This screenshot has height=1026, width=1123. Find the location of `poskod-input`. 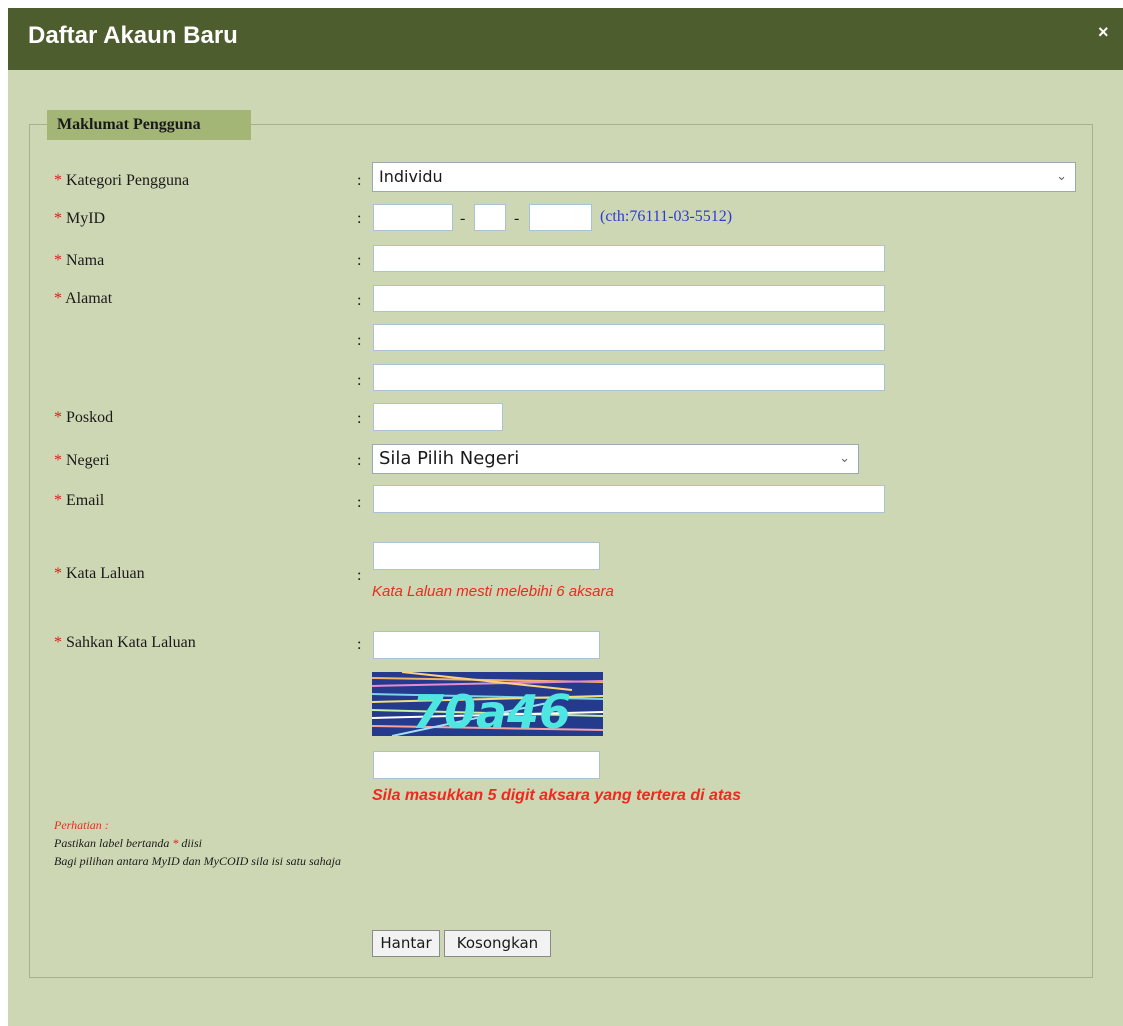

poskod-input is located at coordinates (438, 417).